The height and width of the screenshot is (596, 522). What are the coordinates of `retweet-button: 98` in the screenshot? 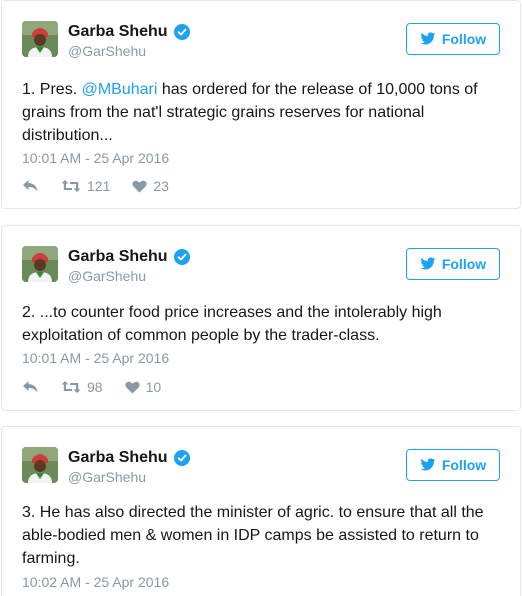 It's located at (82, 387).